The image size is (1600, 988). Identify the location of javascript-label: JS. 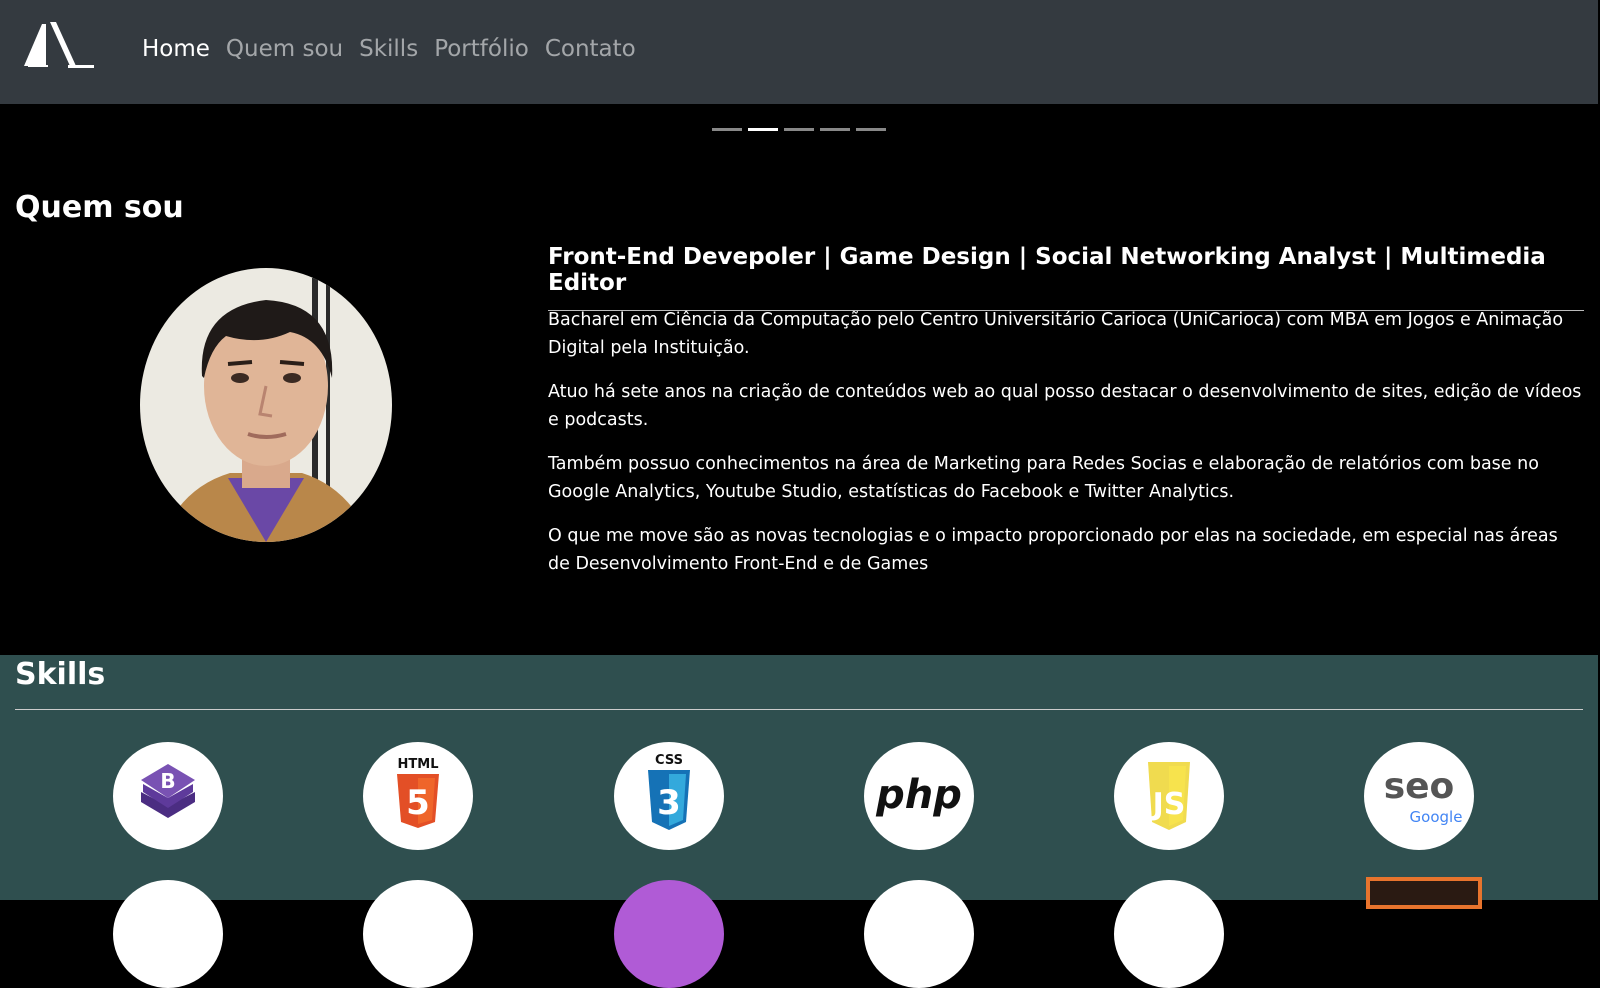
(1168, 804).